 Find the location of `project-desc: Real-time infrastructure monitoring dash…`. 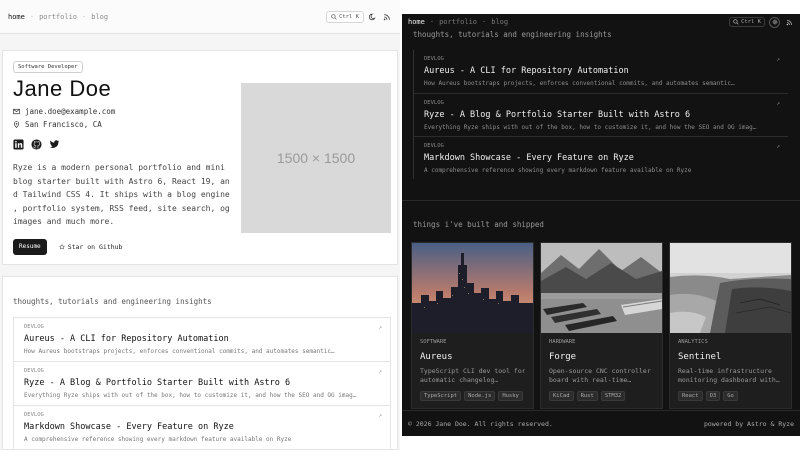

project-desc: Real-time infrastructure monitoring dash… is located at coordinates (730, 376).